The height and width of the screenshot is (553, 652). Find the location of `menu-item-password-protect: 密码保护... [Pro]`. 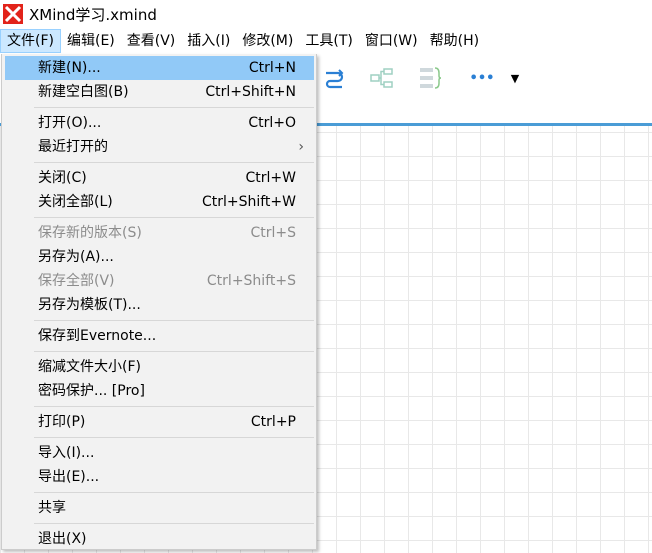

menu-item-password-protect: 密码保护... [Pro] is located at coordinates (159, 391).